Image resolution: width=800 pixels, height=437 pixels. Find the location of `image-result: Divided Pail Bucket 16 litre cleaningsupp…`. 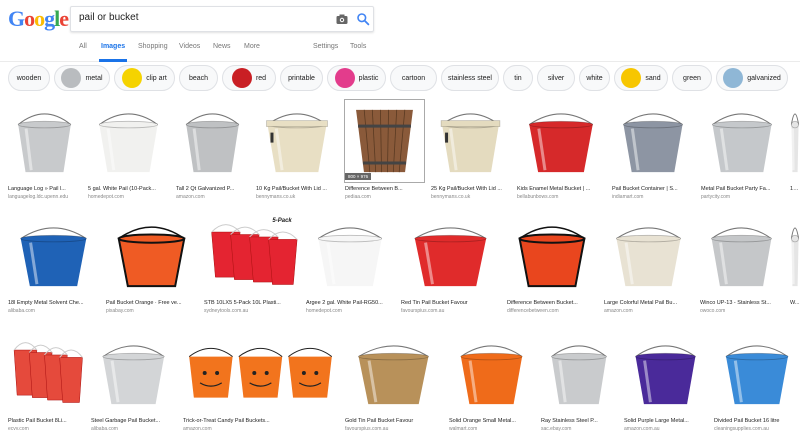

image-result: Divided Pail Bucket 16 litre cleaningsupp… is located at coordinates (757, 384).